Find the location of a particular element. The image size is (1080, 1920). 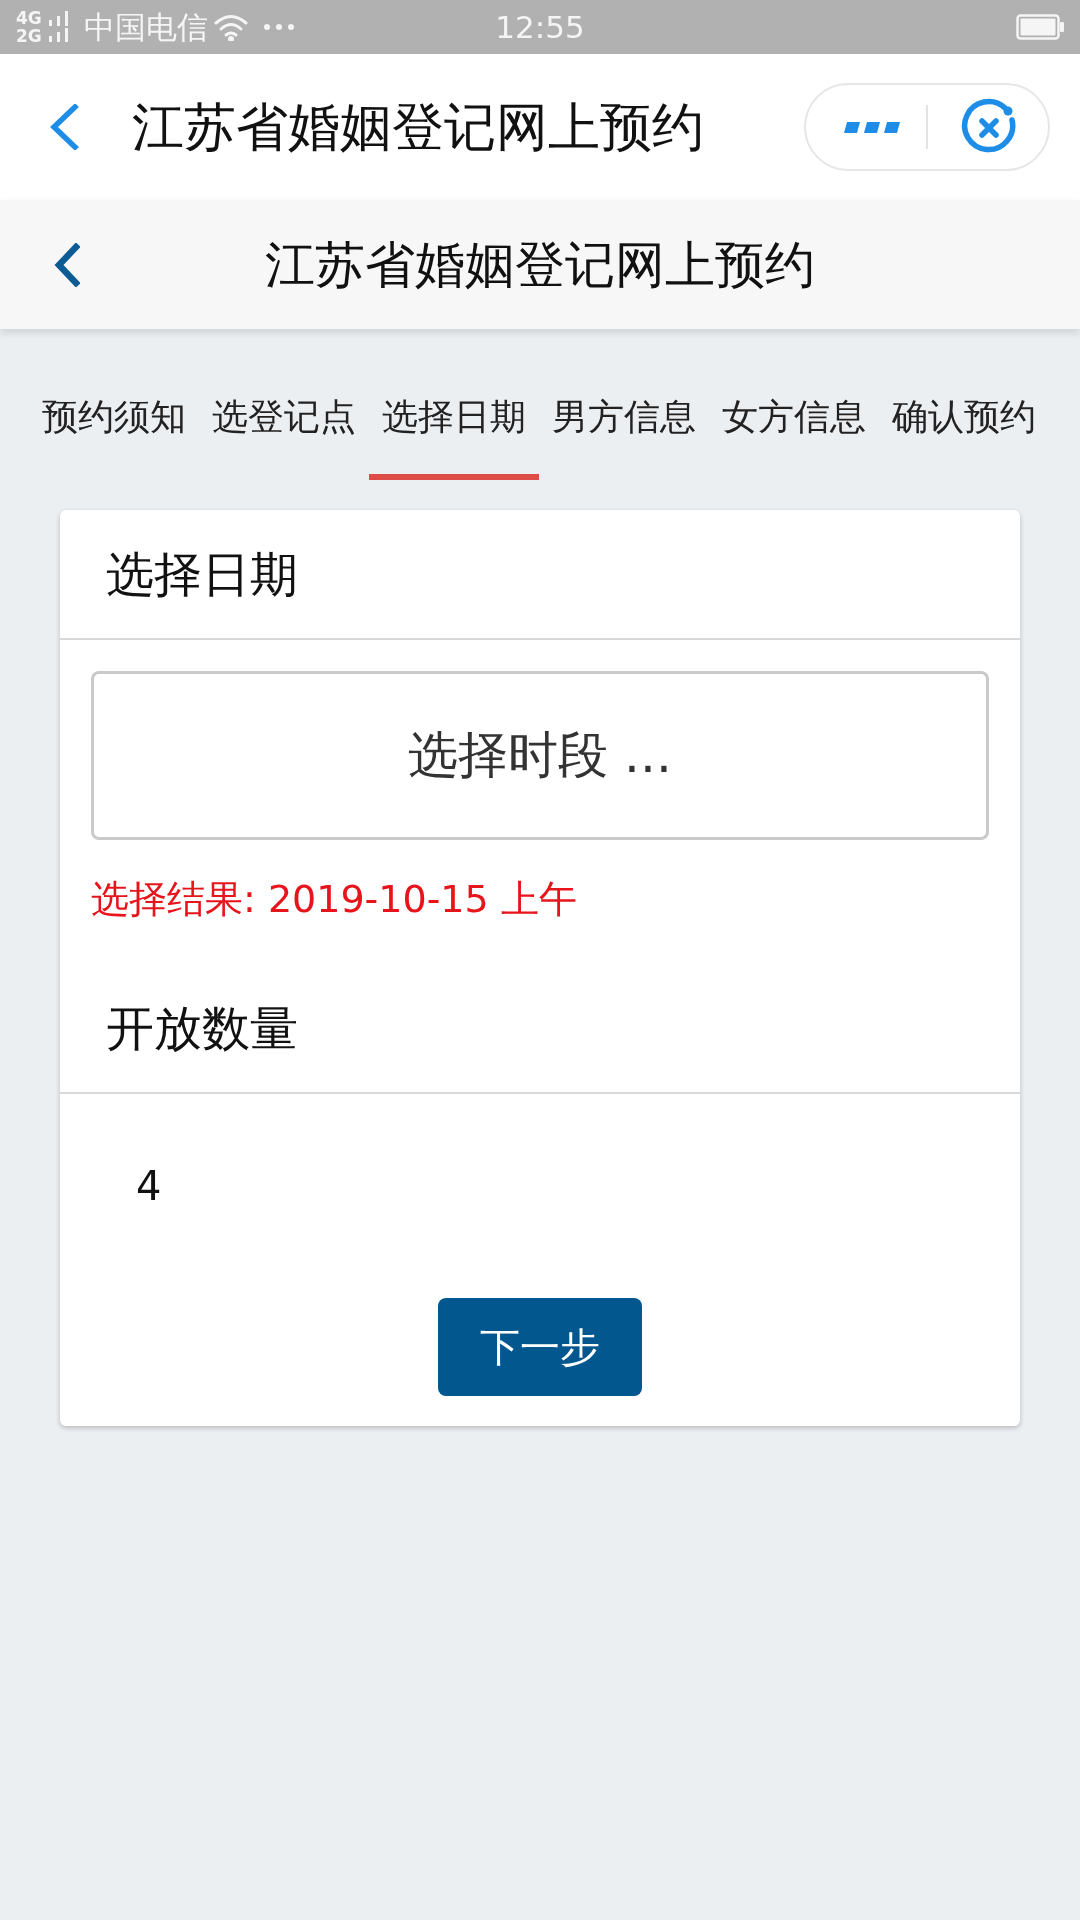

next-button: 下一步 is located at coordinates (540, 1347).